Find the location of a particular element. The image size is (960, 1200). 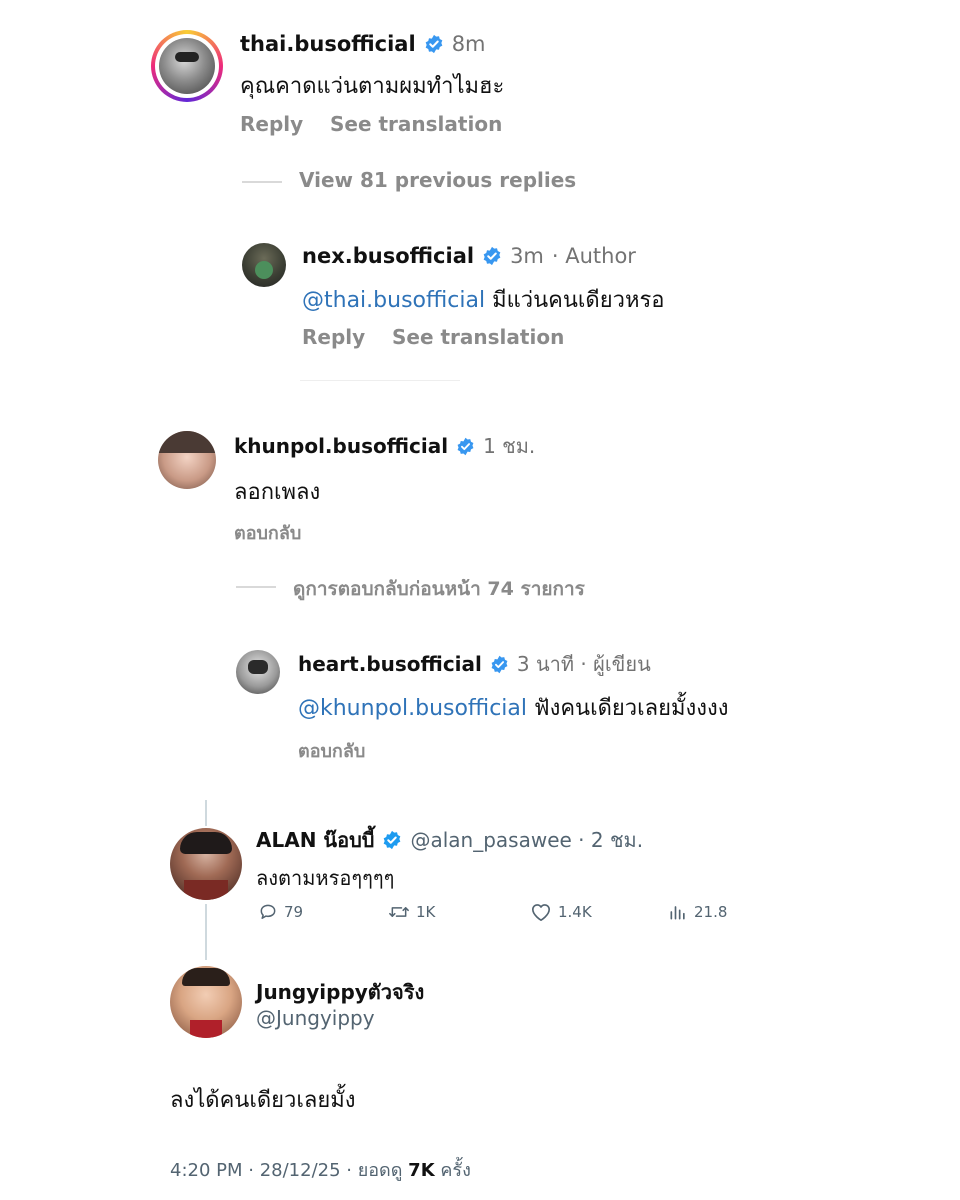

views-icon is located at coordinates (677, 913).